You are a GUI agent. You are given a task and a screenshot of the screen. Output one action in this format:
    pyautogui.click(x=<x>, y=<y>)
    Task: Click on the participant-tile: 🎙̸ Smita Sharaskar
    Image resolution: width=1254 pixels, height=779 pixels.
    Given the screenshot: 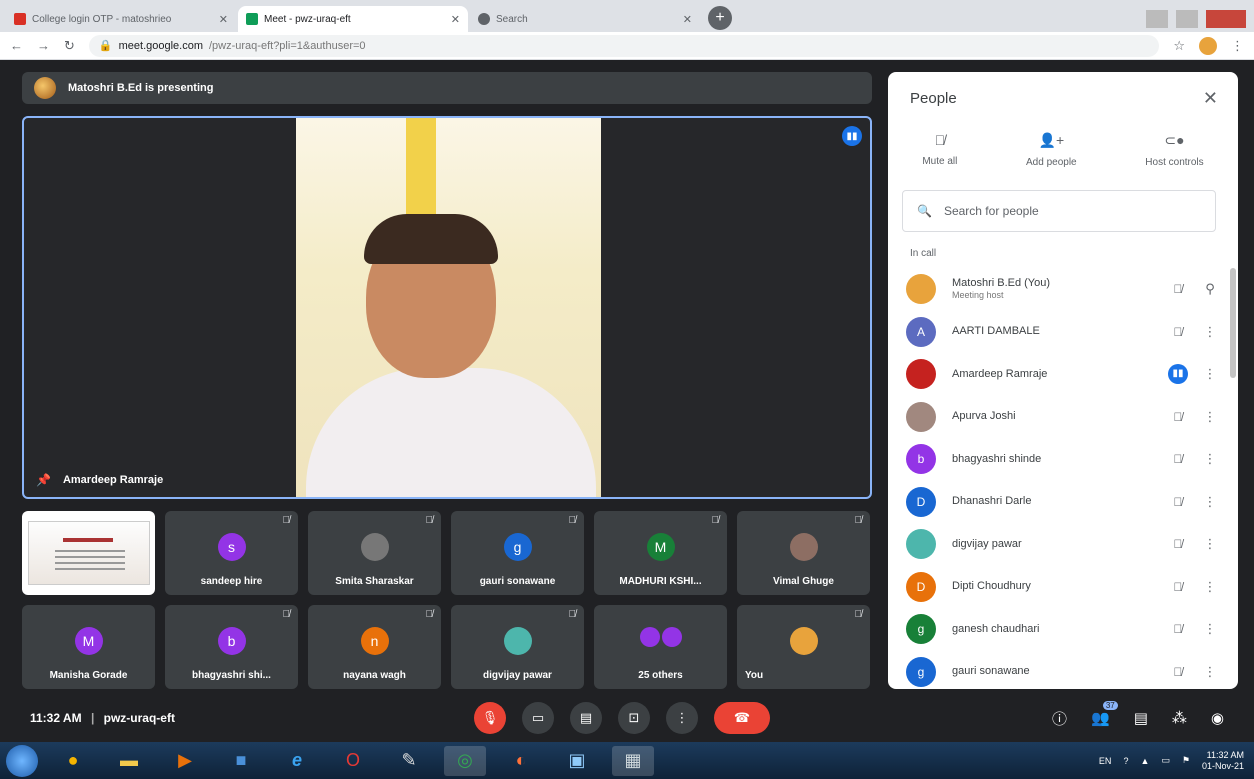 What is the action you would take?
    pyautogui.click(x=374, y=553)
    